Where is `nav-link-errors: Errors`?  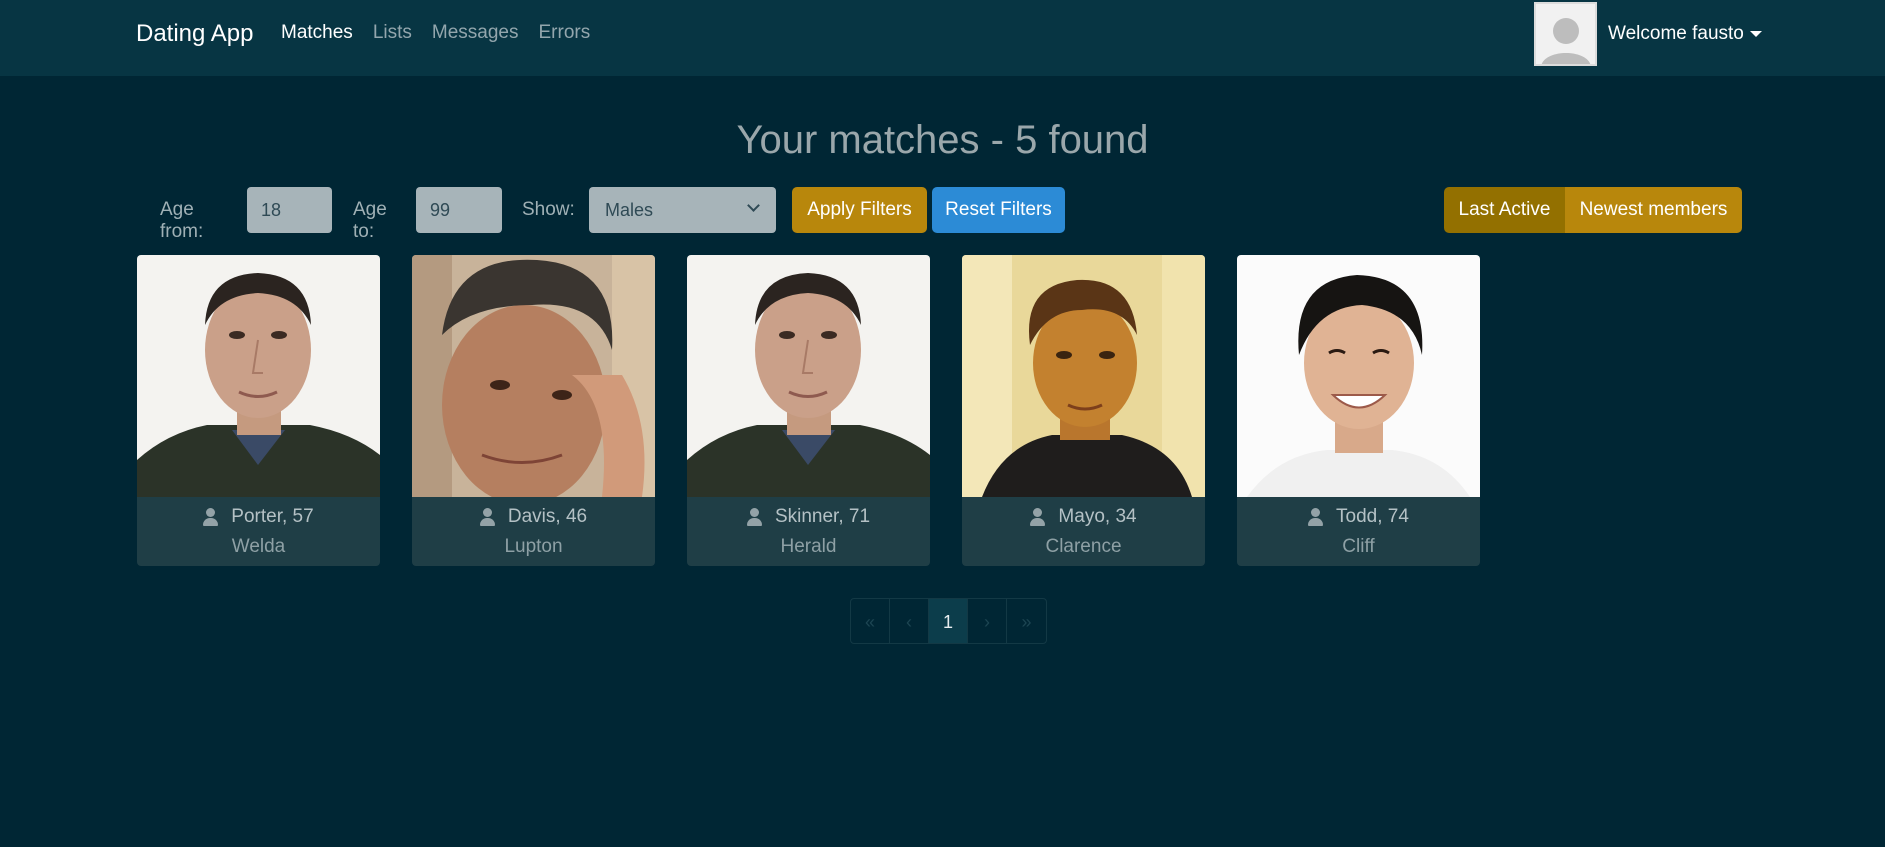
nav-link-errors: Errors is located at coordinates (565, 33).